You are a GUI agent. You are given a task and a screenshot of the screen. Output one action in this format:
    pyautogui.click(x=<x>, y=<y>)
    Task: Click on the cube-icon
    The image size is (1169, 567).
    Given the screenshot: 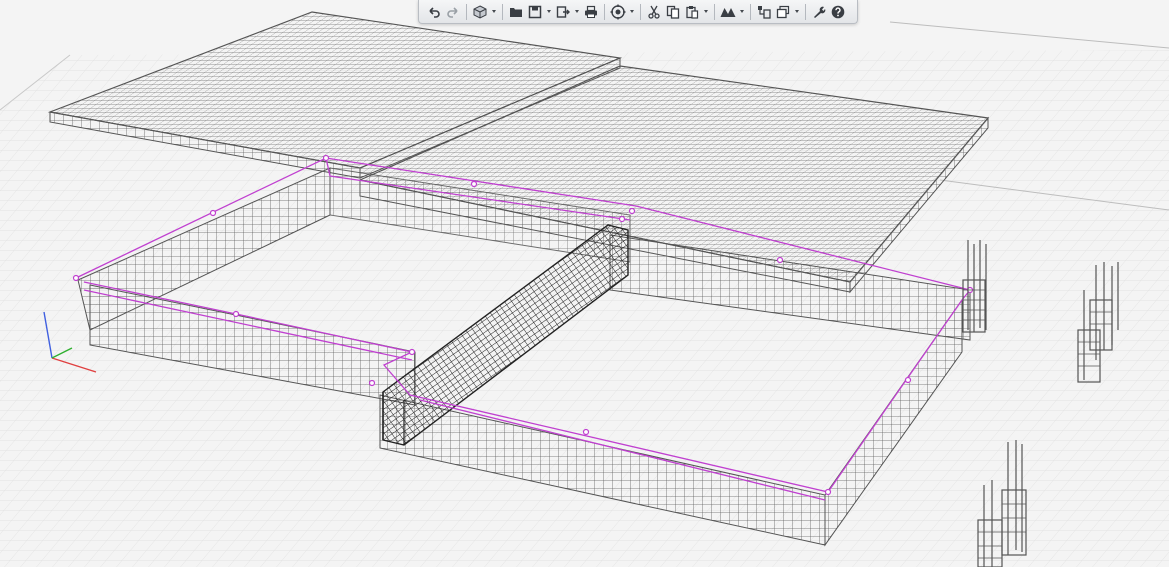 What is the action you would take?
    pyautogui.click(x=480, y=11)
    